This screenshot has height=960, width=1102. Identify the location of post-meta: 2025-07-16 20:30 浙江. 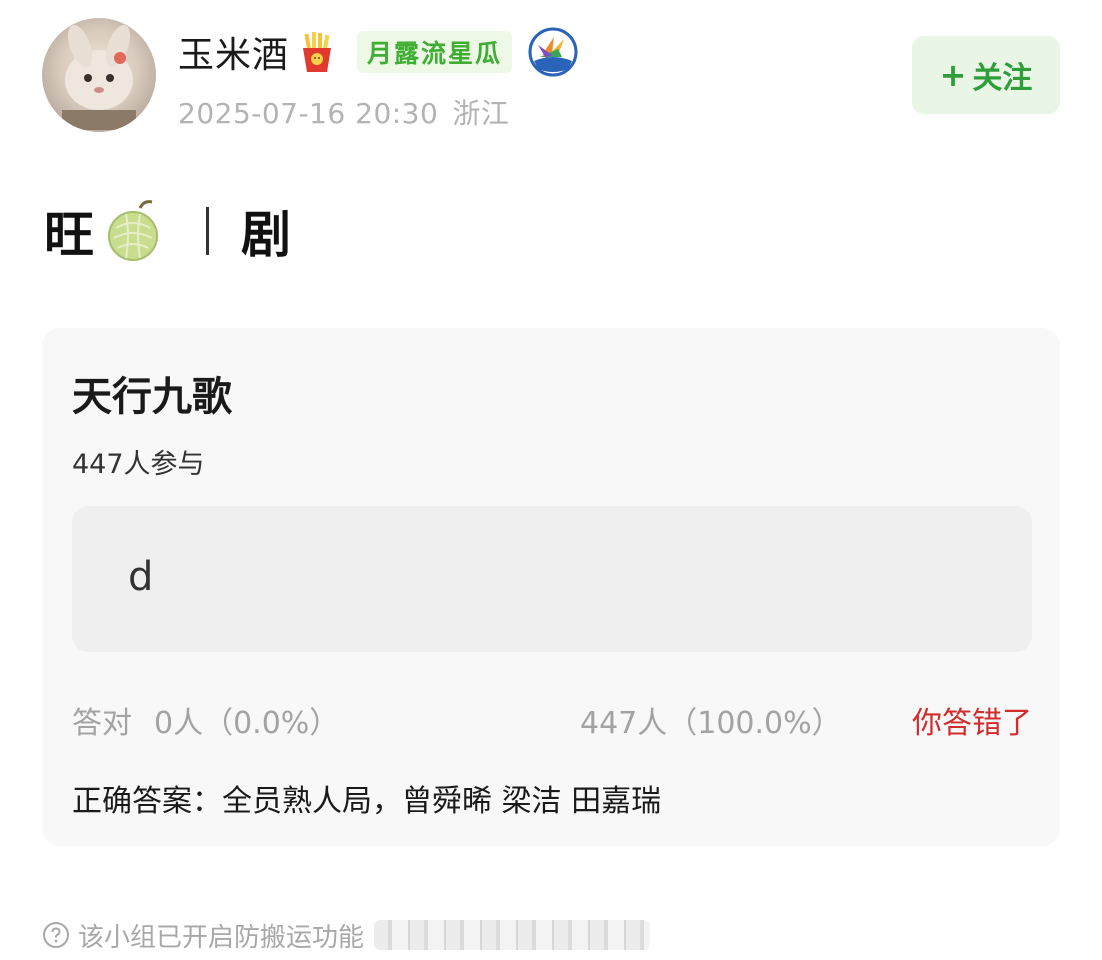
(343, 112).